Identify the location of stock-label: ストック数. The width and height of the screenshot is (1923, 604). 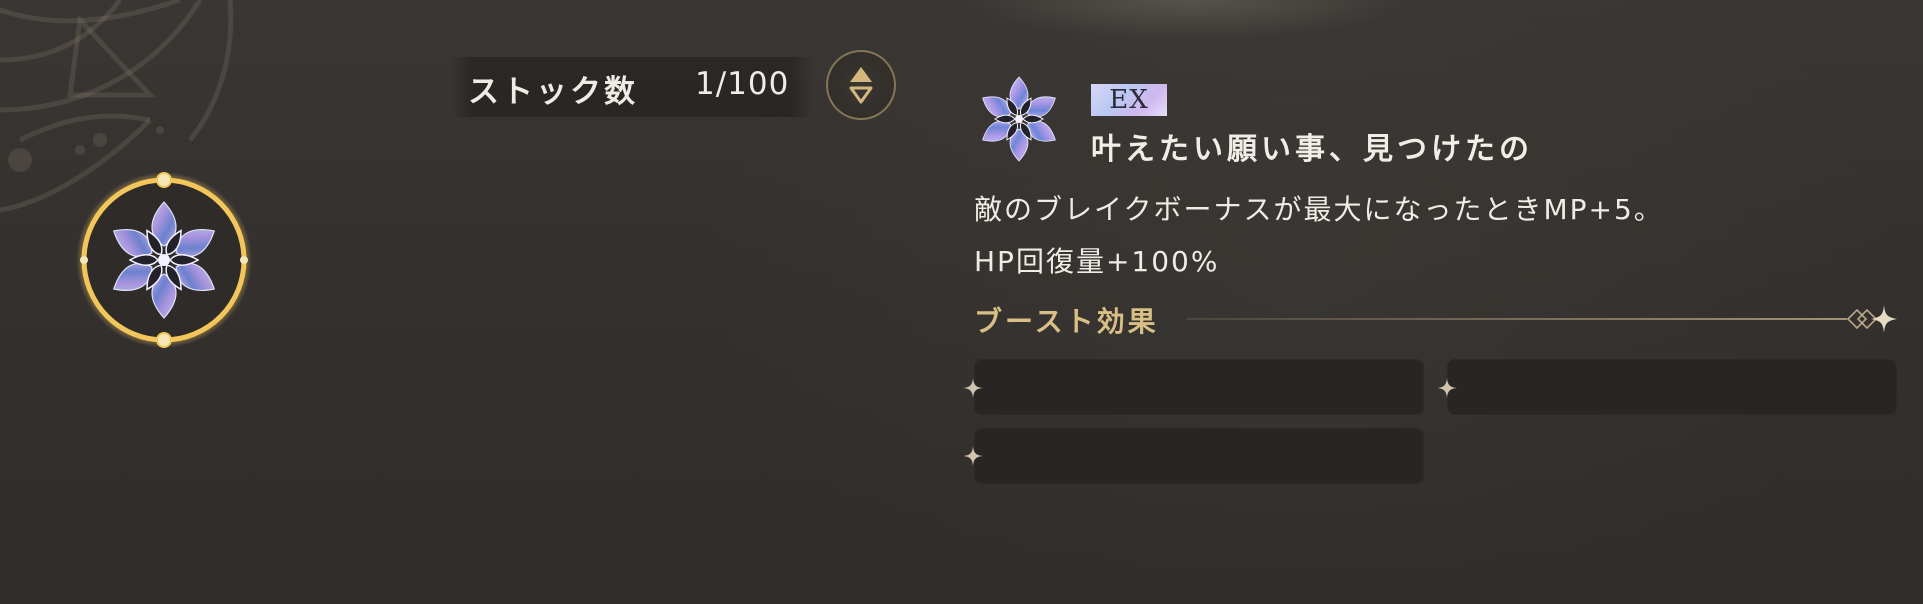
(553, 92).